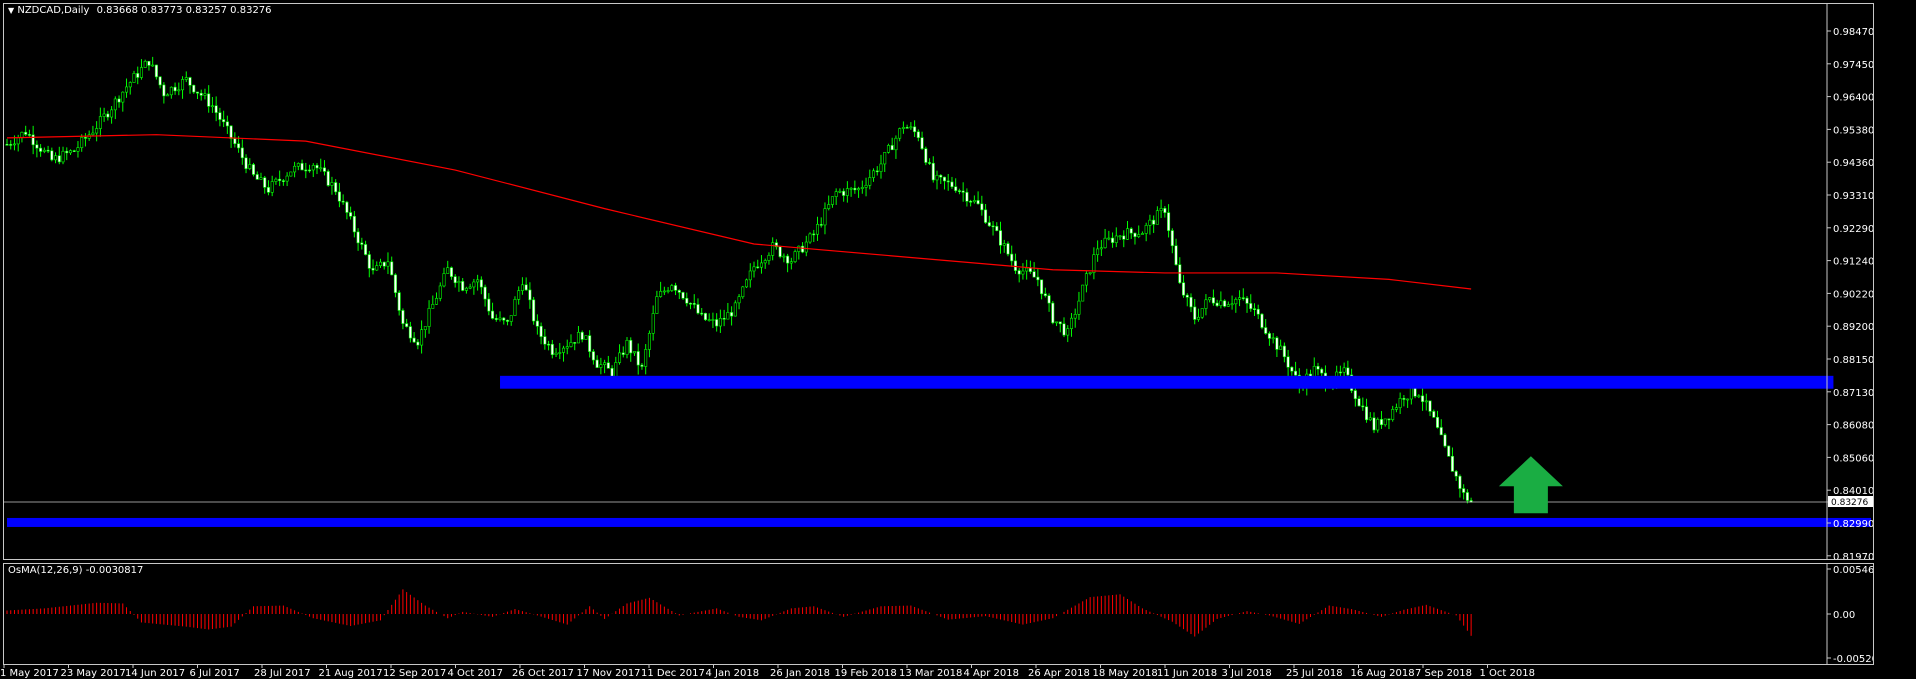 The image size is (1916, 679). I want to click on time-tick-label: 11 Jun 2018, so click(1187, 673).